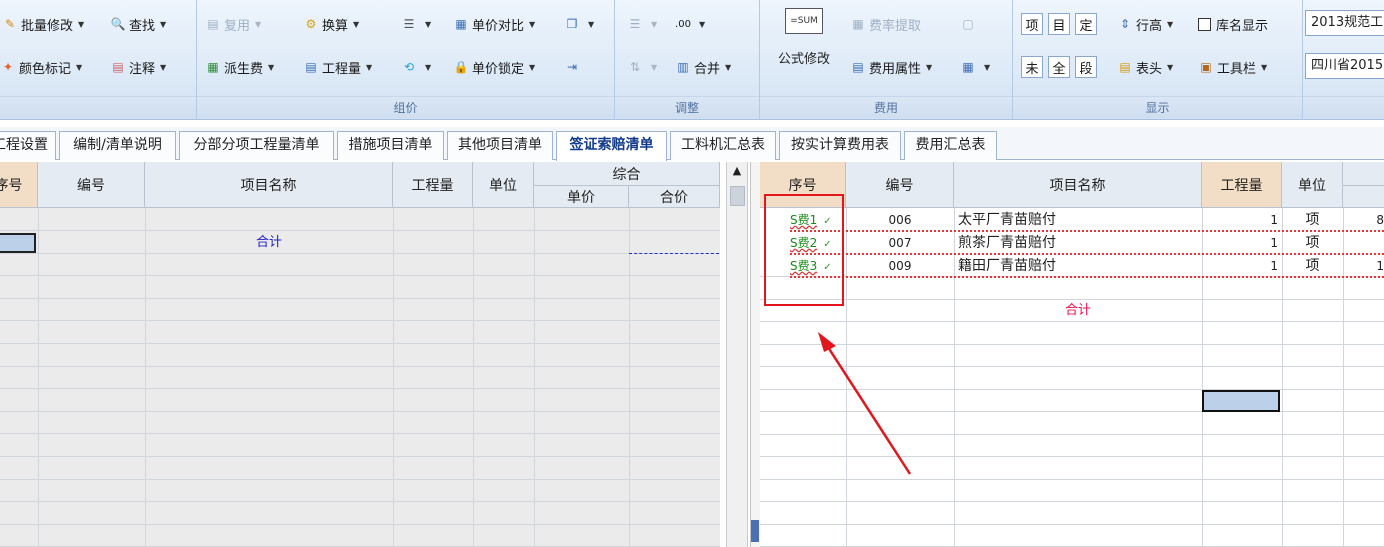  Describe the element at coordinates (337, 67) in the screenshot. I see `quantity-button: ▤ 工程量 ▼` at that location.